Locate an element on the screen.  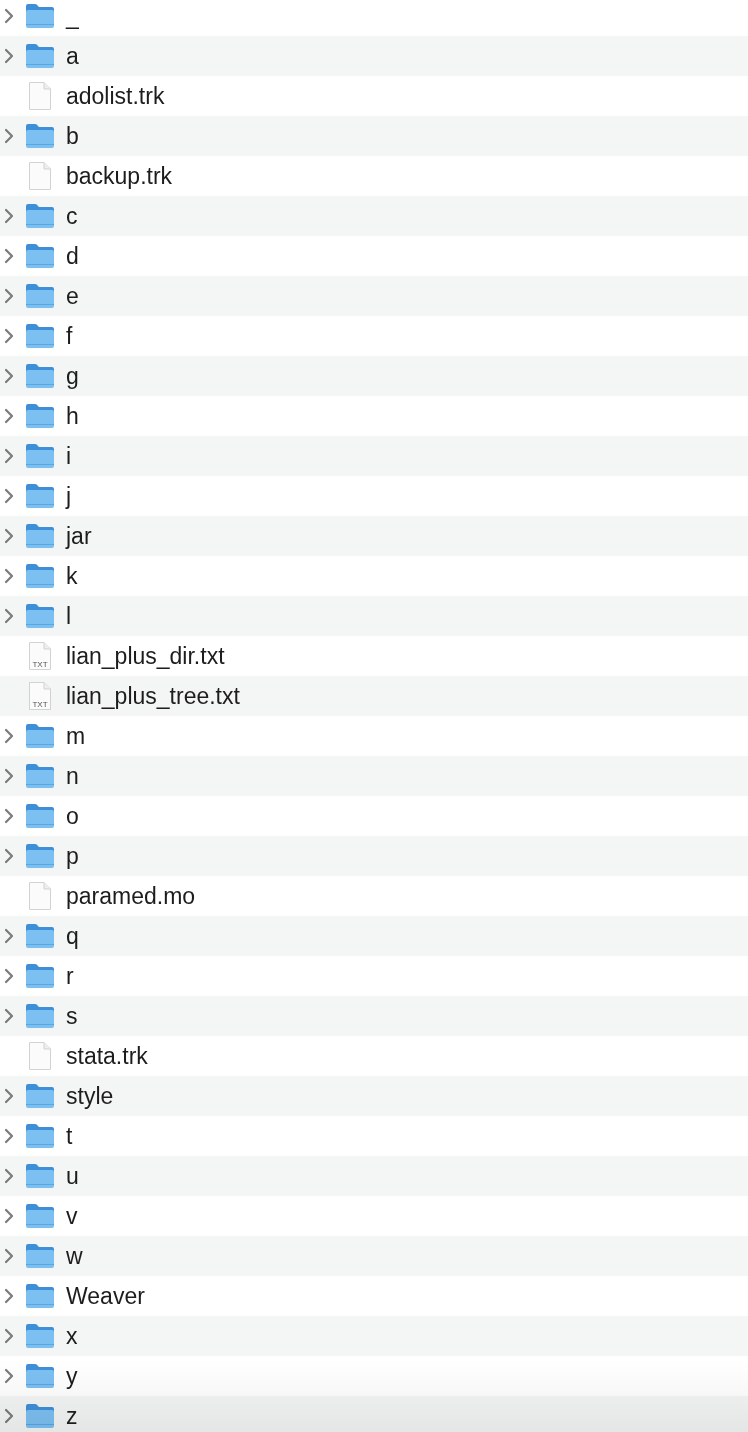
file-name: t is located at coordinates (69, 1136).